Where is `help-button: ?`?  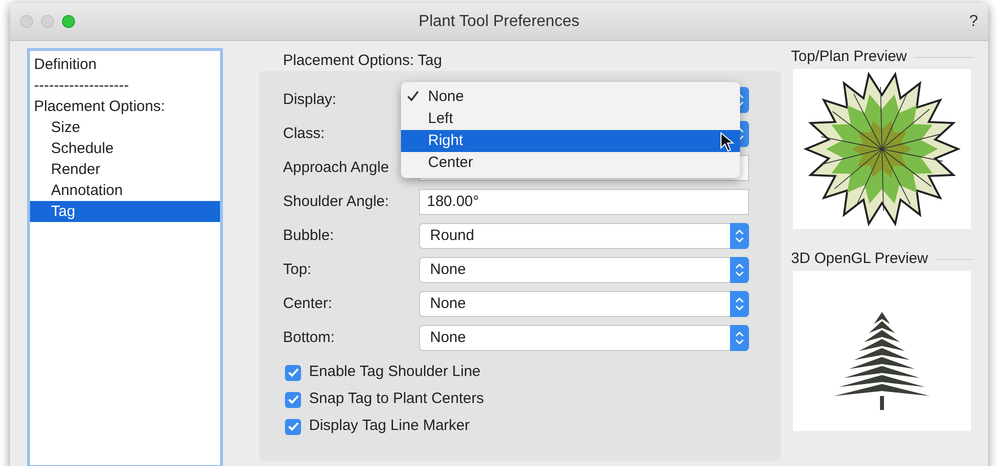 help-button: ? is located at coordinates (973, 21).